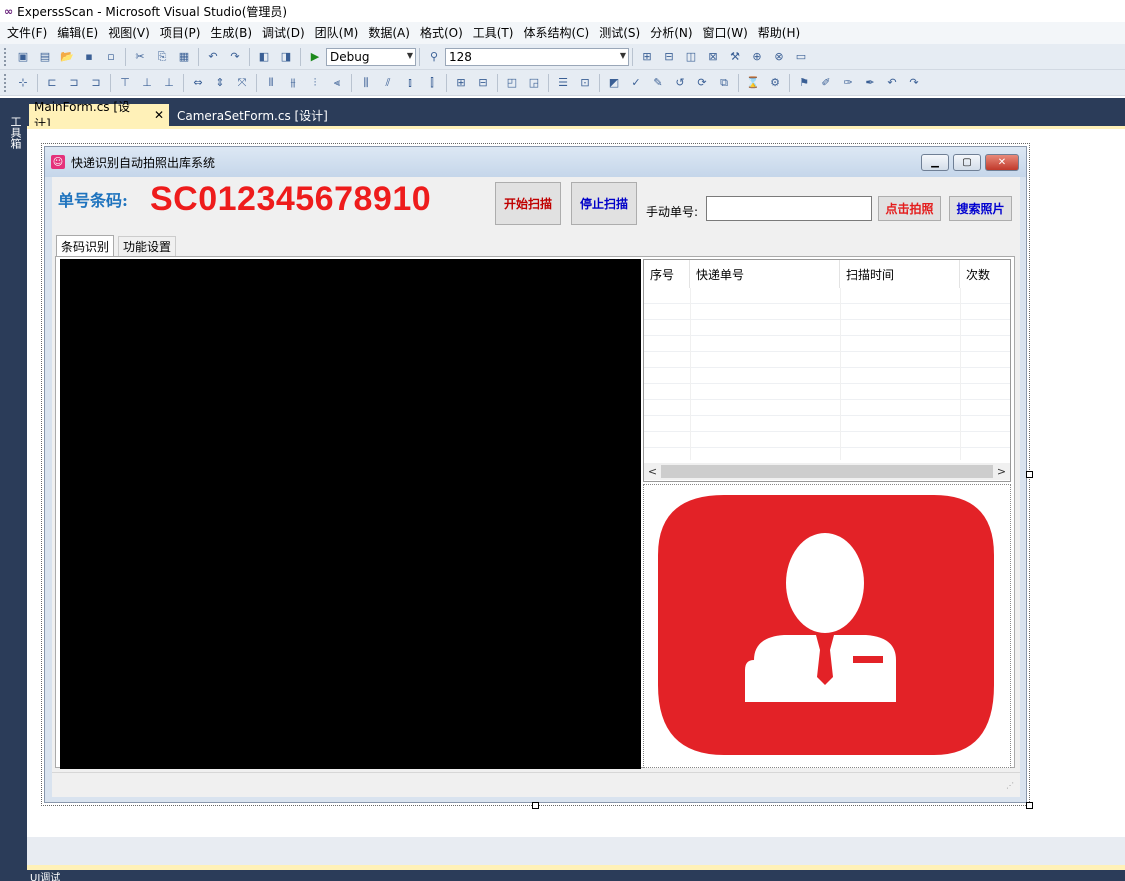 This screenshot has width=1125, height=881. Describe the element at coordinates (99, 115) in the screenshot. I see `tab-mainform-design: MainForm.cs [设计] ✕` at that location.